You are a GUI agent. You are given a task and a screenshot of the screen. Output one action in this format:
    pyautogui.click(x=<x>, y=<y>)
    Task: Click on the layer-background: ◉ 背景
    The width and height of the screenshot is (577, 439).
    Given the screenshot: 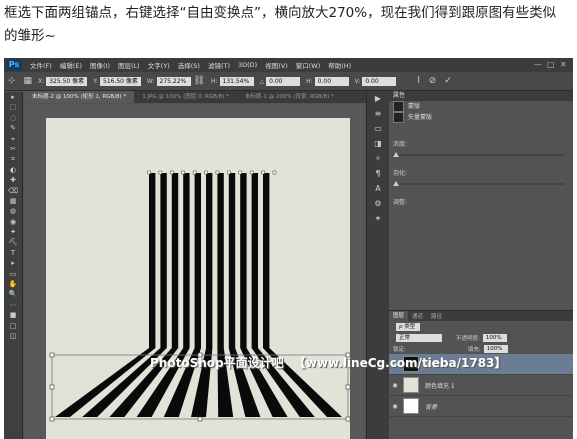 What is the action you would take?
    pyautogui.click(x=481, y=406)
    